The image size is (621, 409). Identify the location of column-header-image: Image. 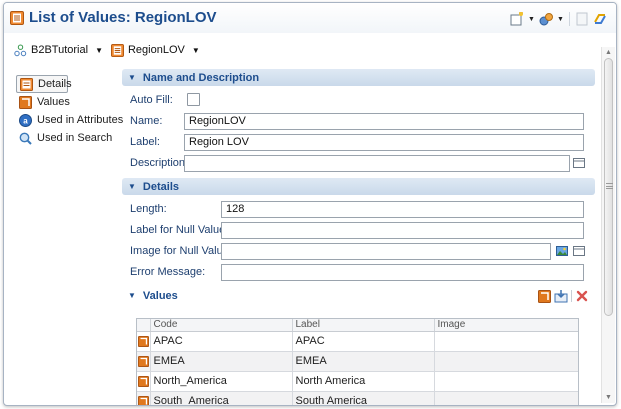
(506, 325).